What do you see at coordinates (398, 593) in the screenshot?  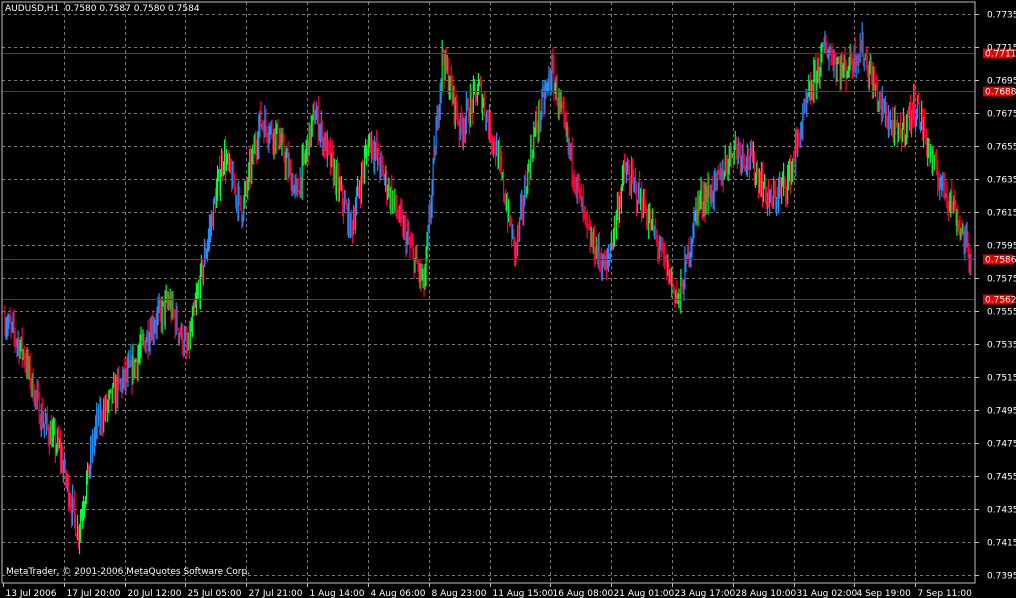 I see `x-tick-label: 4 Aug 06:00` at bounding box center [398, 593].